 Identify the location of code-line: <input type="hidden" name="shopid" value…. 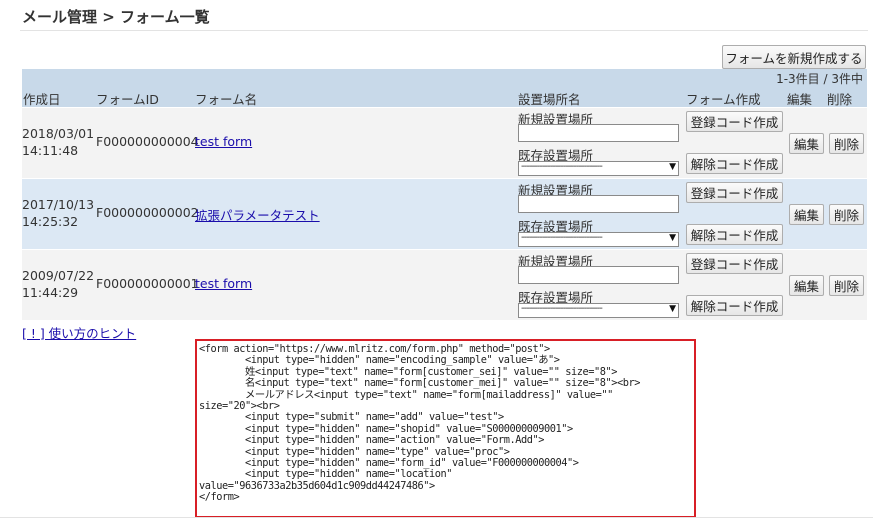
(386, 428).